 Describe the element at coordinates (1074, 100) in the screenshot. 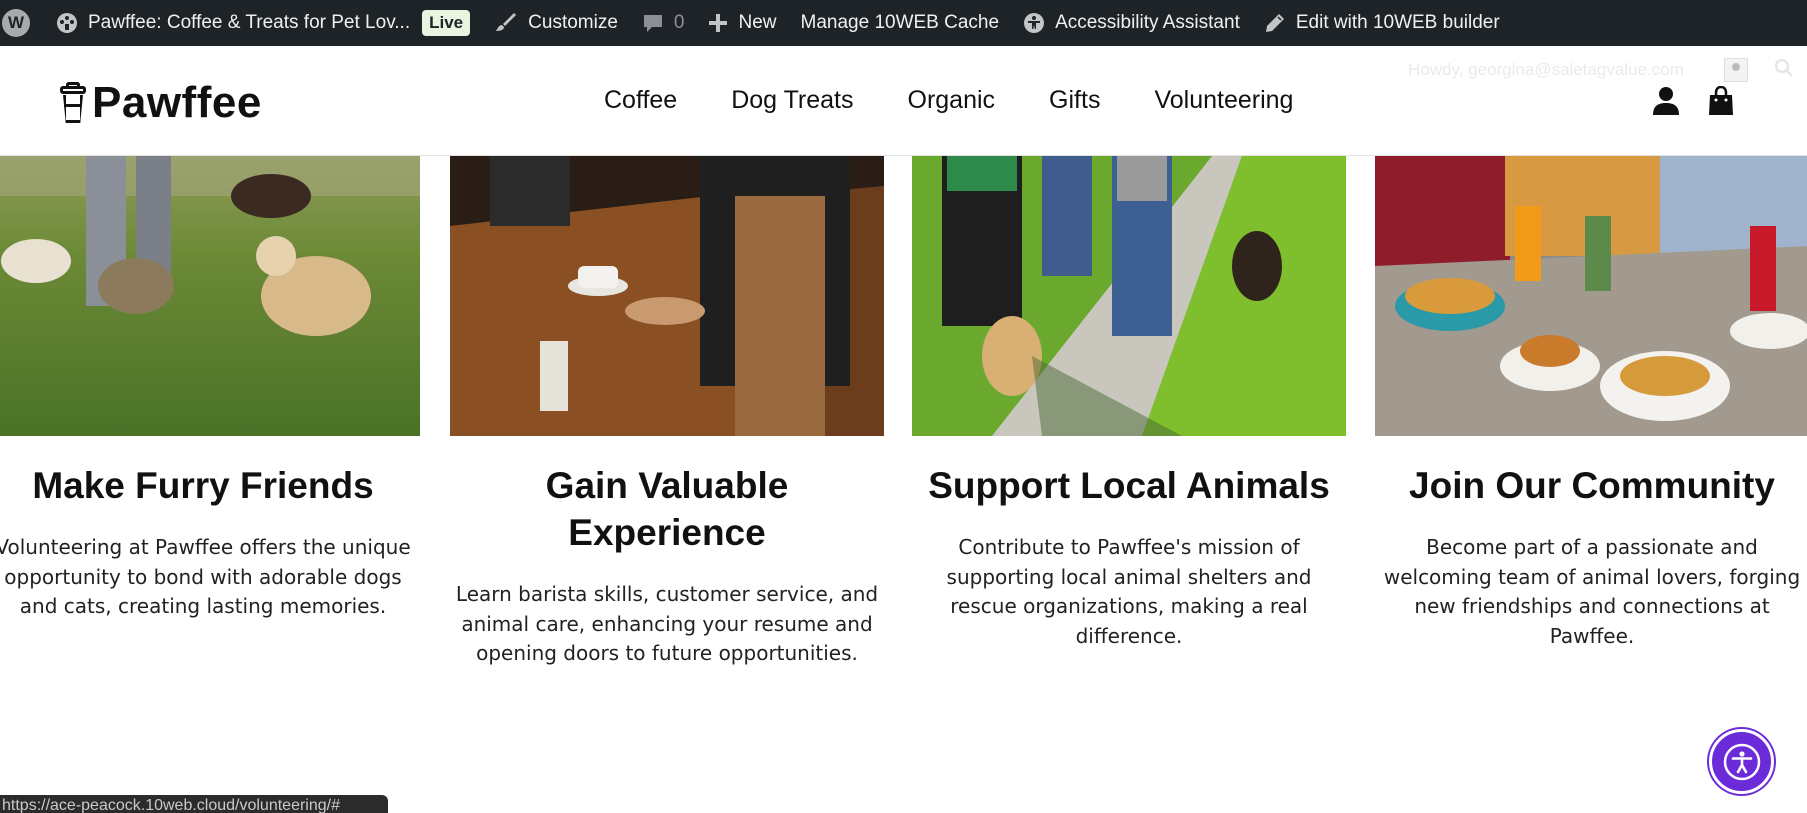

I see `nav-item-gifts: Gifts` at that location.